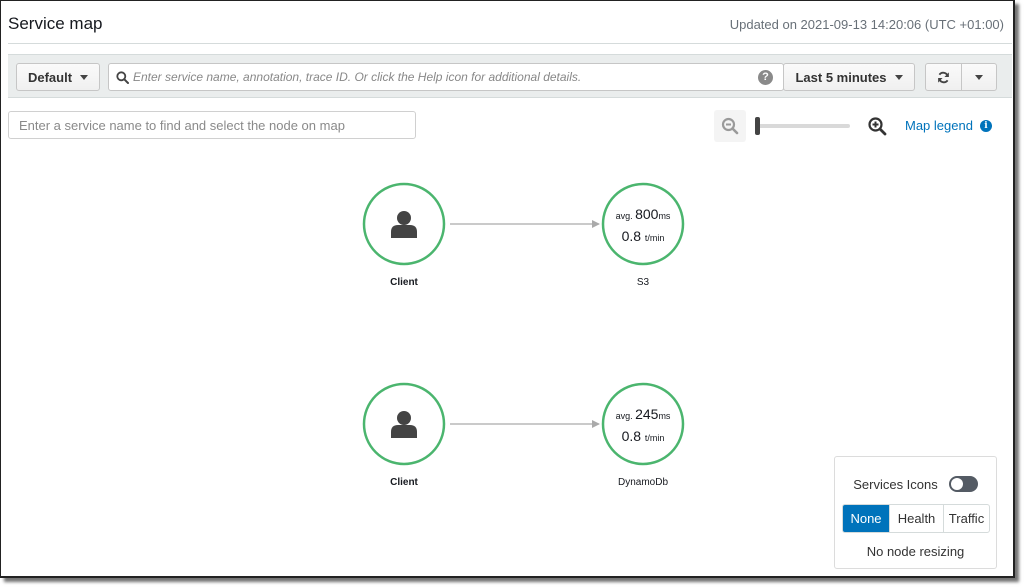 This screenshot has width=1024, height=587. What do you see at coordinates (643, 214) in the screenshot?
I see `avg-latency: avg. 800ms` at bounding box center [643, 214].